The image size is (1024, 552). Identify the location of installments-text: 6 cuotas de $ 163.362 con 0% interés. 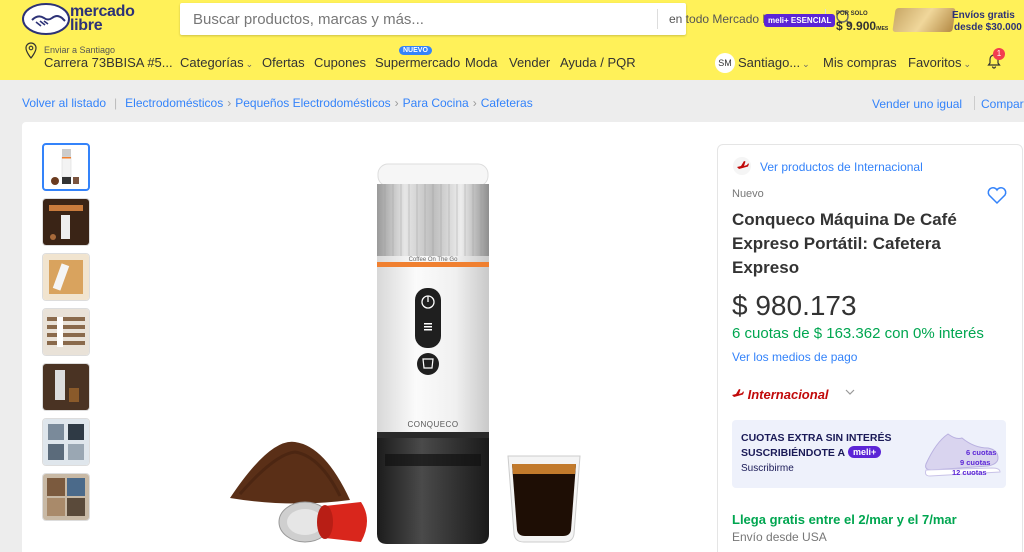
(858, 333).